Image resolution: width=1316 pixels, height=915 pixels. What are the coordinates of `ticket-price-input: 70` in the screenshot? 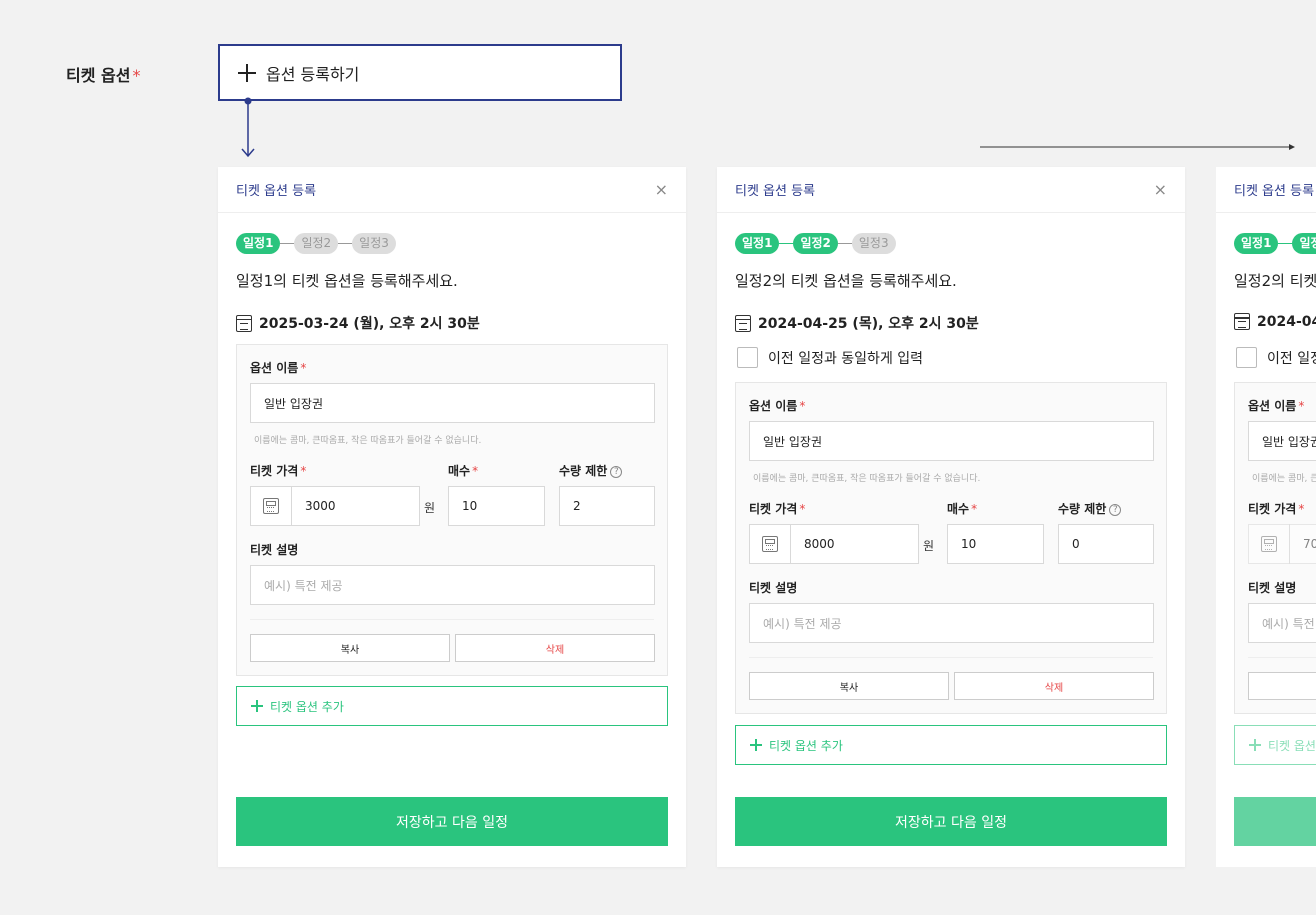 It's located at (1302, 544).